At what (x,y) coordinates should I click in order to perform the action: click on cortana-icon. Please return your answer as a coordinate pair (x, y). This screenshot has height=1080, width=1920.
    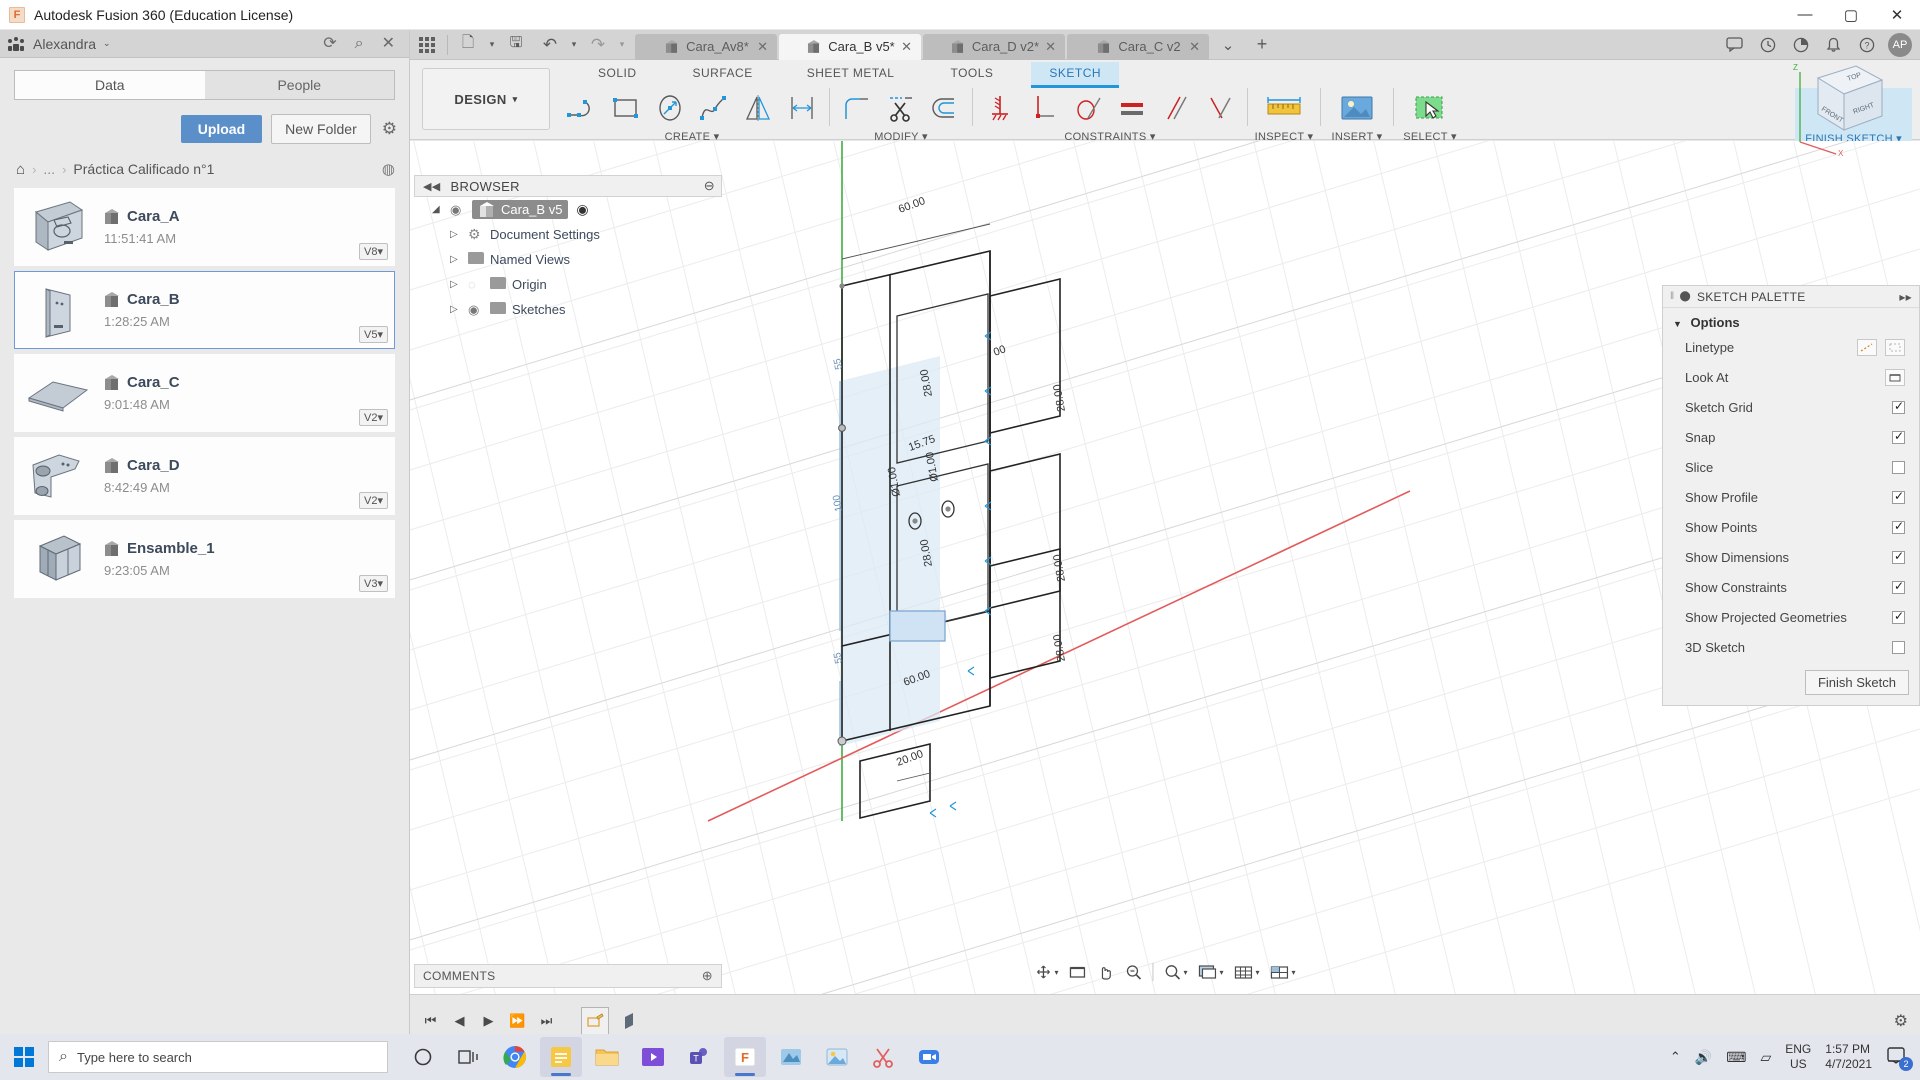
    Looking at the image, I should click on (423, 1057).